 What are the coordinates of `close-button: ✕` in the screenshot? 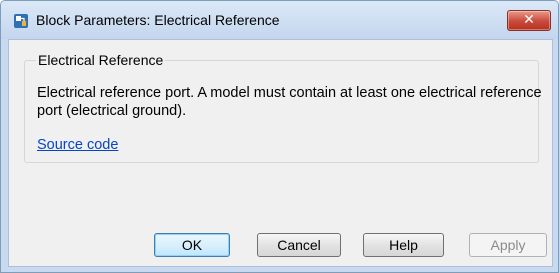 It's located at (529, 20).